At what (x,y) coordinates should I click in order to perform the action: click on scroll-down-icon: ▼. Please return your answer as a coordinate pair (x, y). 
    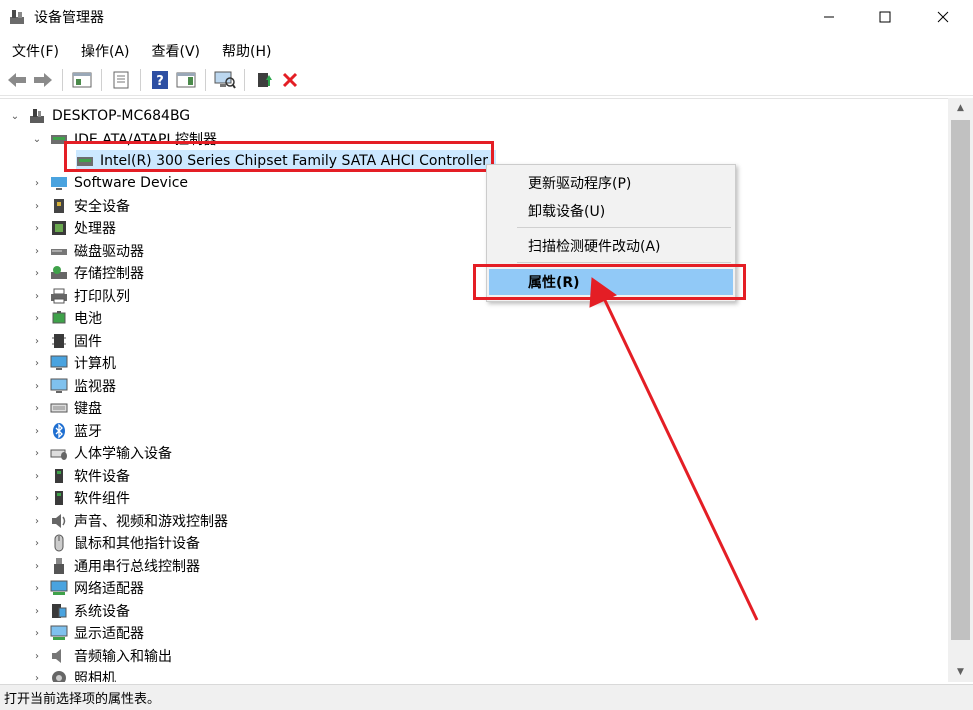
    Looking at the image, I should click on (960, 672).